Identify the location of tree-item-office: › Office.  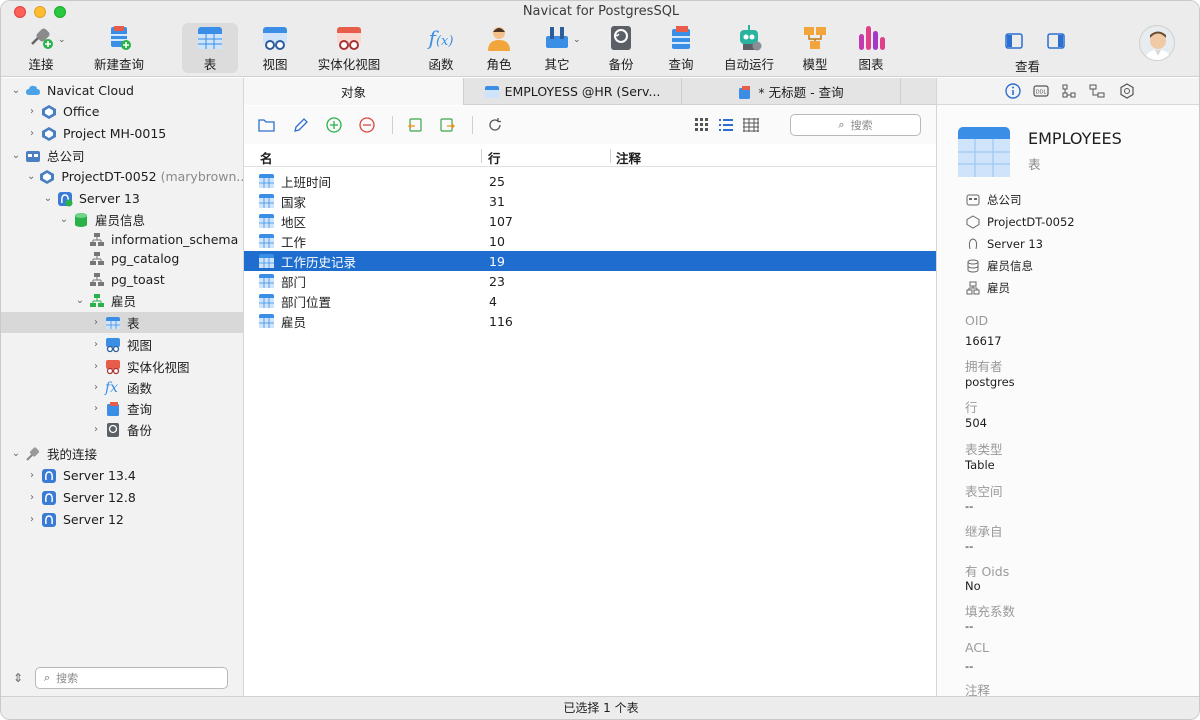
(122, 111).